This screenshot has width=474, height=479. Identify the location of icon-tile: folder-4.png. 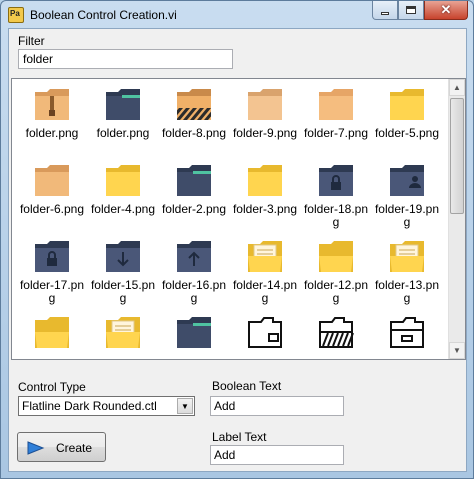
(123, 197).